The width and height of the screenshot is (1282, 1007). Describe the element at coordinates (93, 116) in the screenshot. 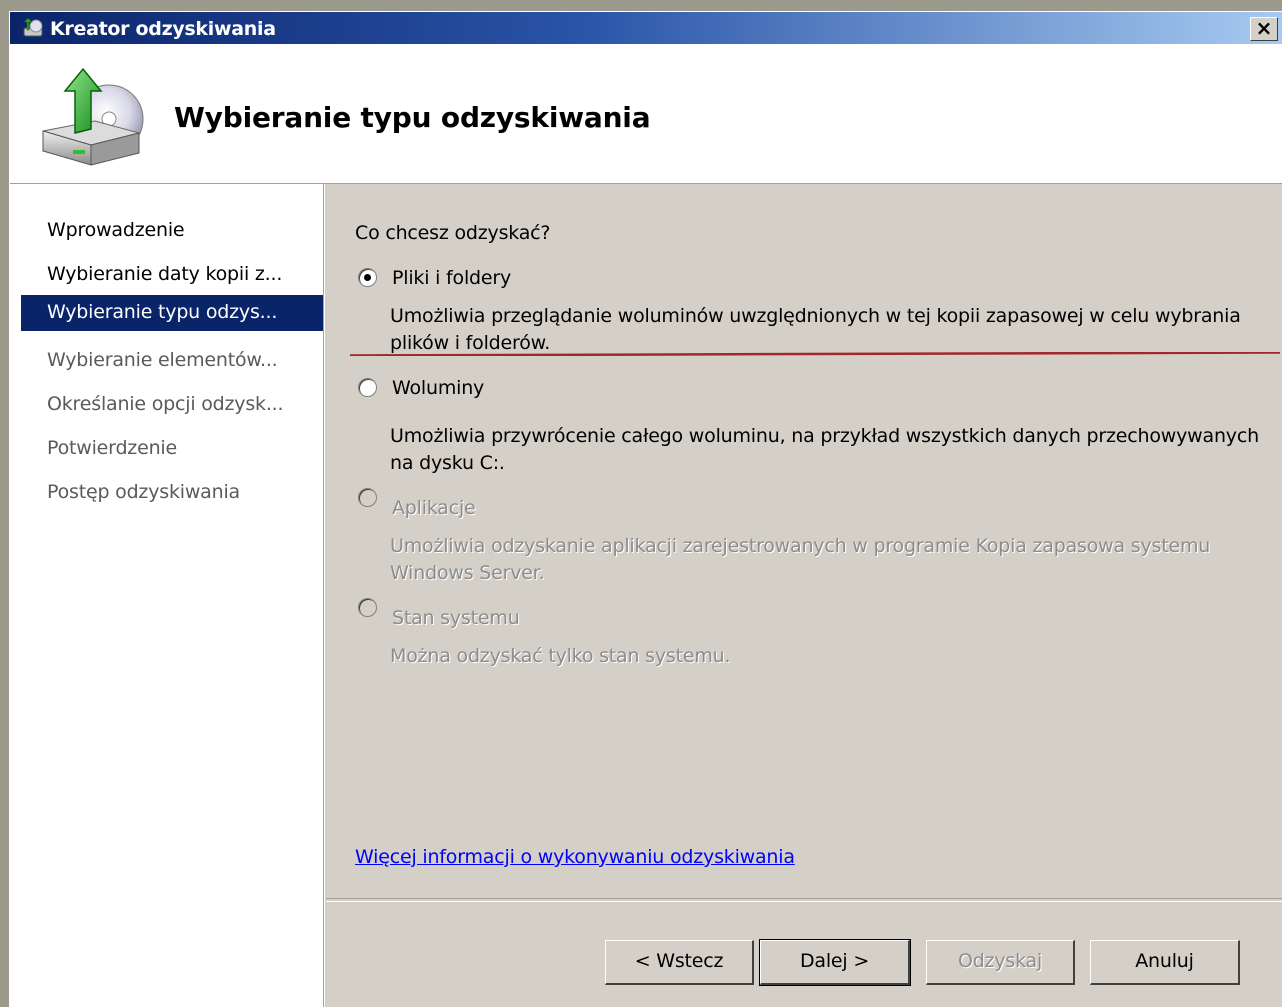

I see `disk-restore-icon` at that location.